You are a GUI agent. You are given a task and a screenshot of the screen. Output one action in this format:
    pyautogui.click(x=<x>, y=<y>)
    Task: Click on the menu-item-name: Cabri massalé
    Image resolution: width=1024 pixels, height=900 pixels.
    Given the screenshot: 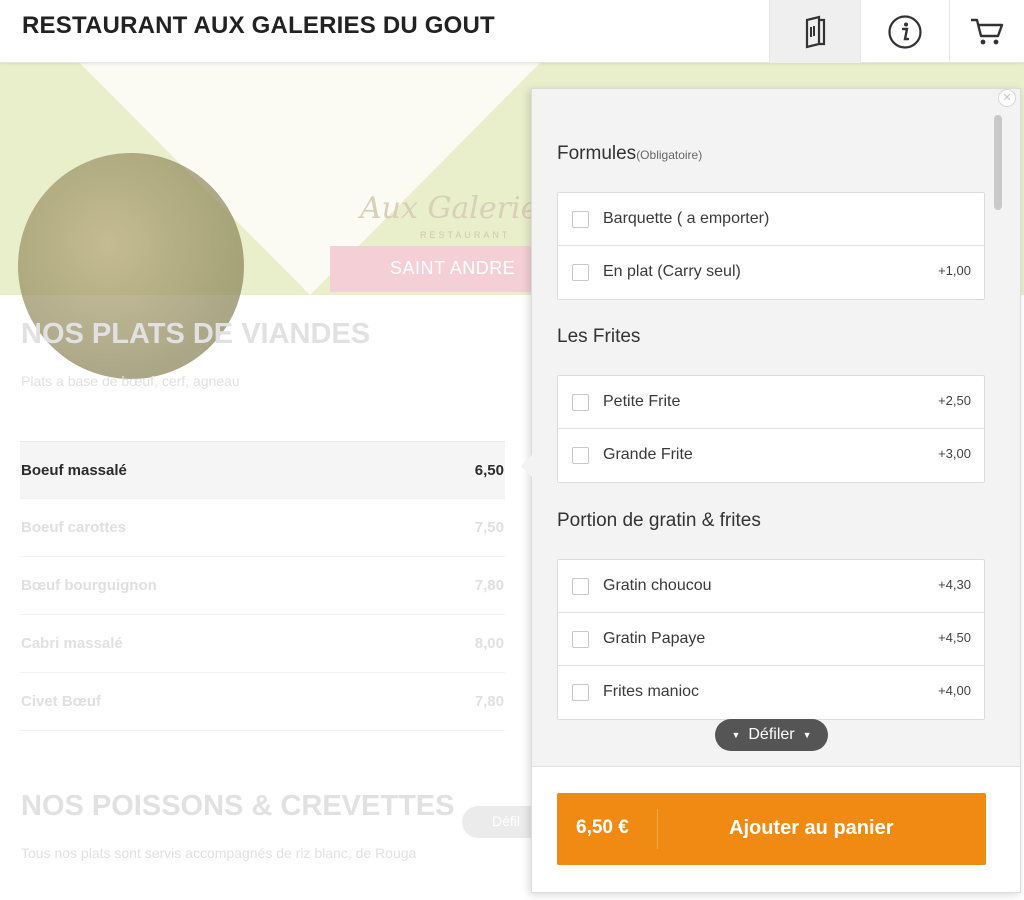 What is the action you would take?
    pyautogui.click(x=72, y=643)
    